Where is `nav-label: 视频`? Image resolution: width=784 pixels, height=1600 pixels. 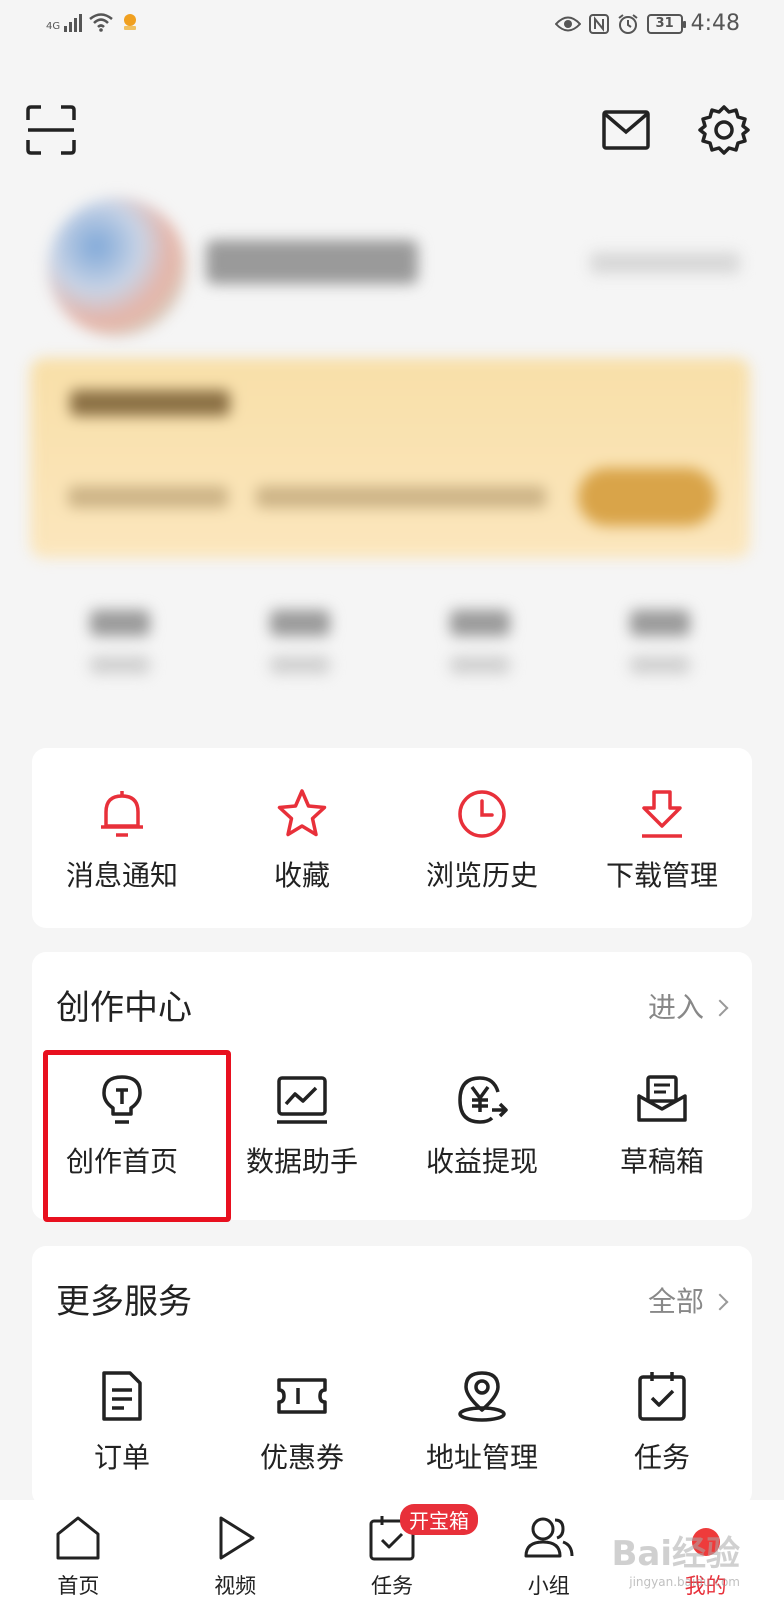 nav-label: 视频 is located at coordinates (235, 1586).